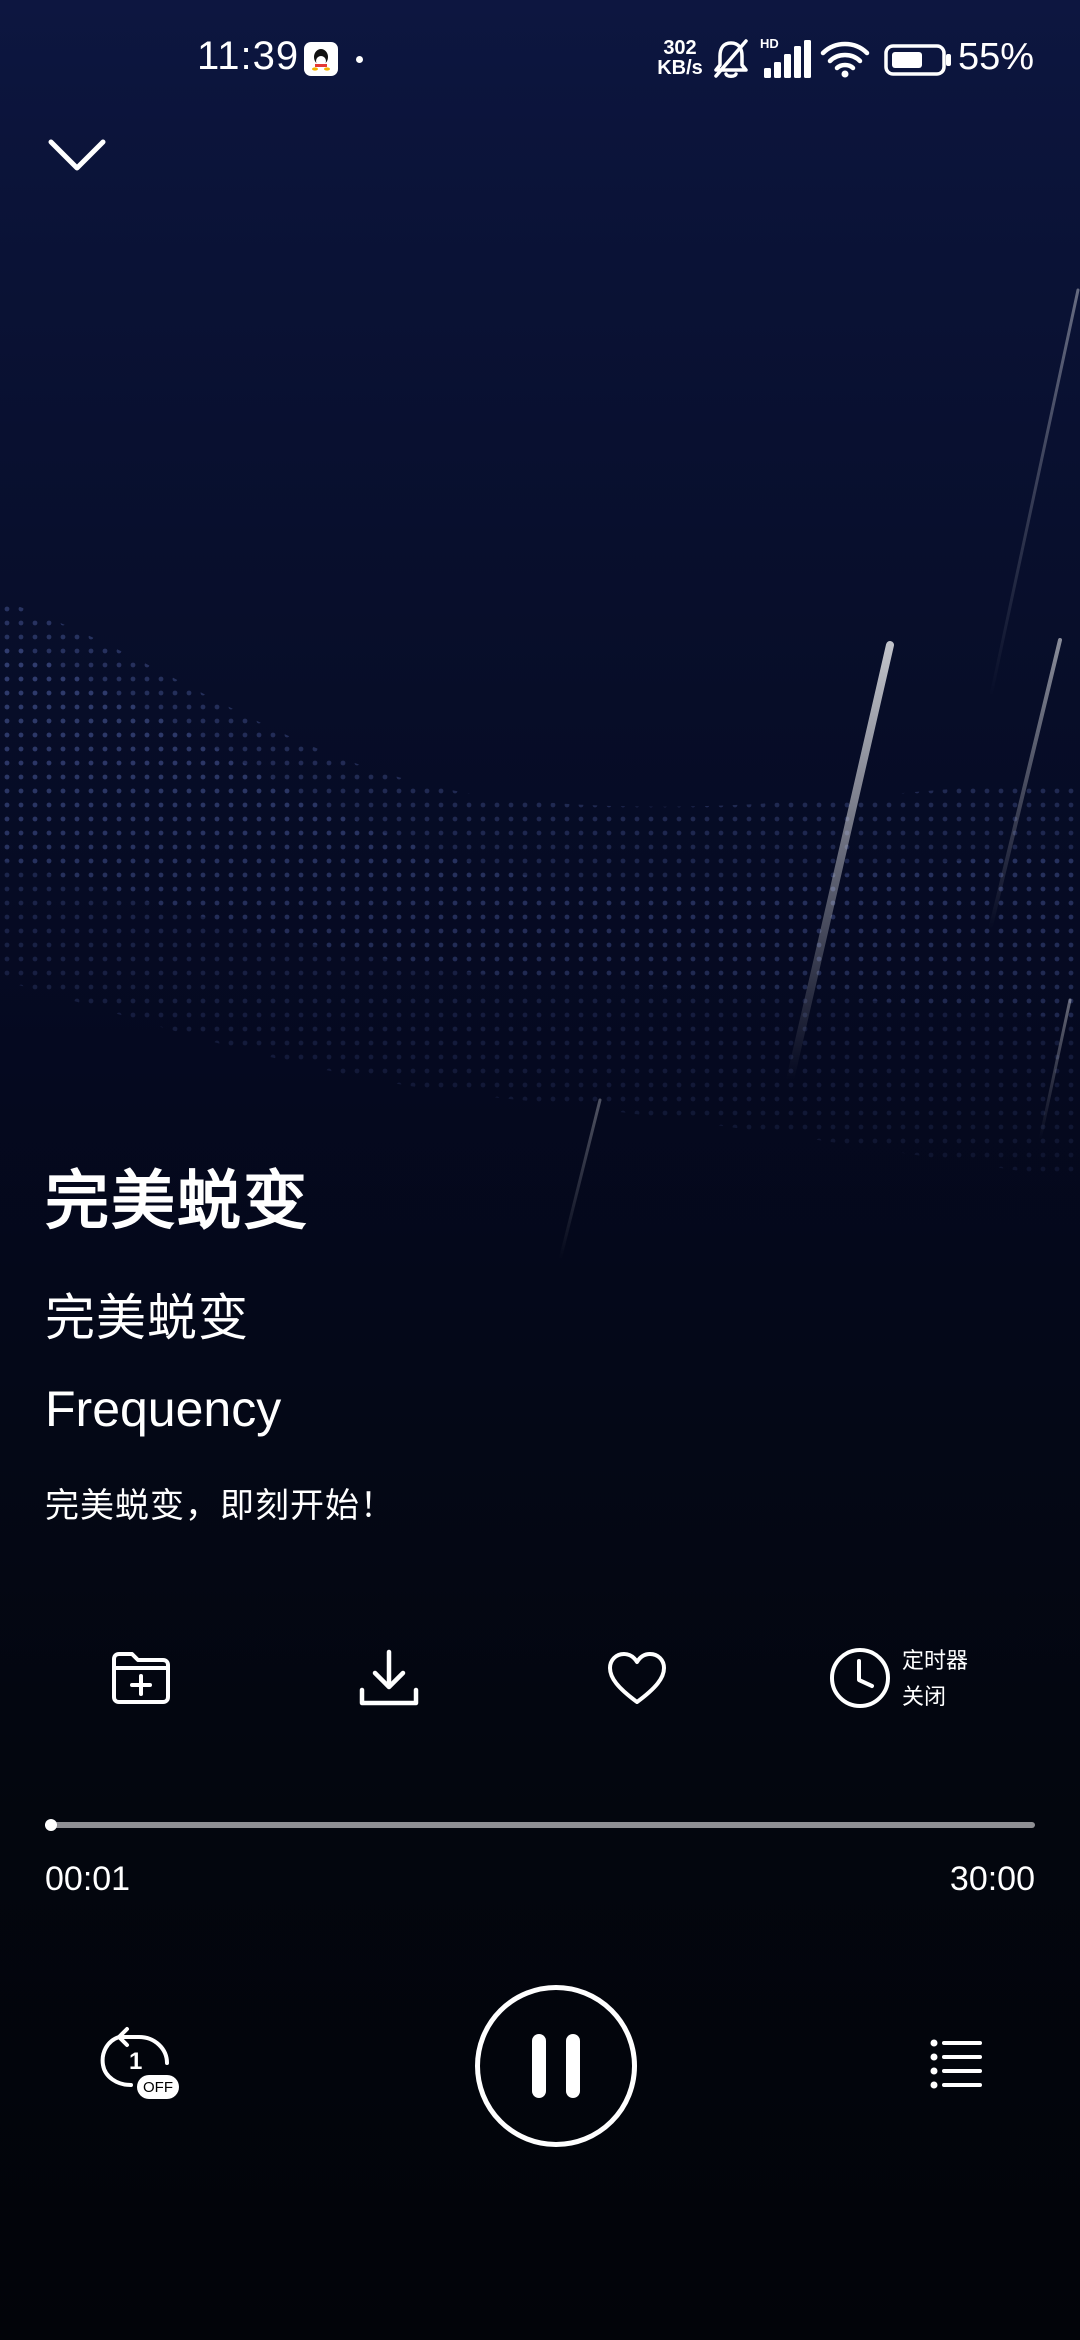 This screenshot has height=2340, width=1080. I want to click on network-speed: 302 KB/s, so click(680, 58).